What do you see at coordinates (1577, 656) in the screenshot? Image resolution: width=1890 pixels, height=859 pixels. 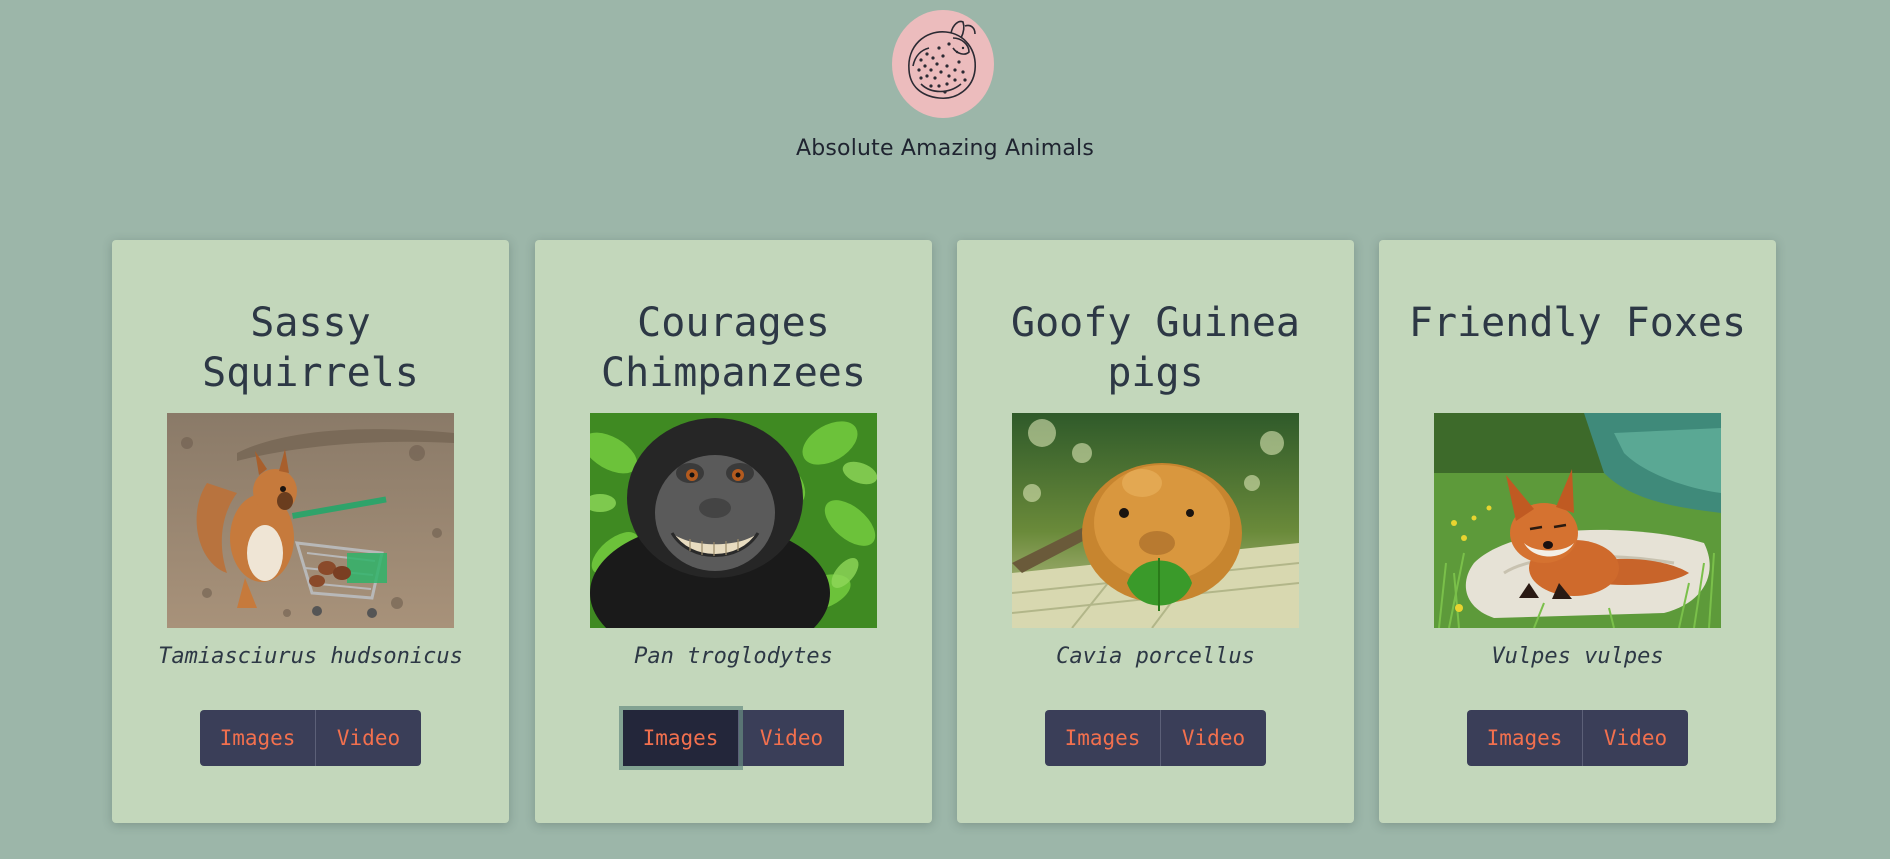 I see `species-name: Vulpes vulpes` at bounding box center [1577, 656].